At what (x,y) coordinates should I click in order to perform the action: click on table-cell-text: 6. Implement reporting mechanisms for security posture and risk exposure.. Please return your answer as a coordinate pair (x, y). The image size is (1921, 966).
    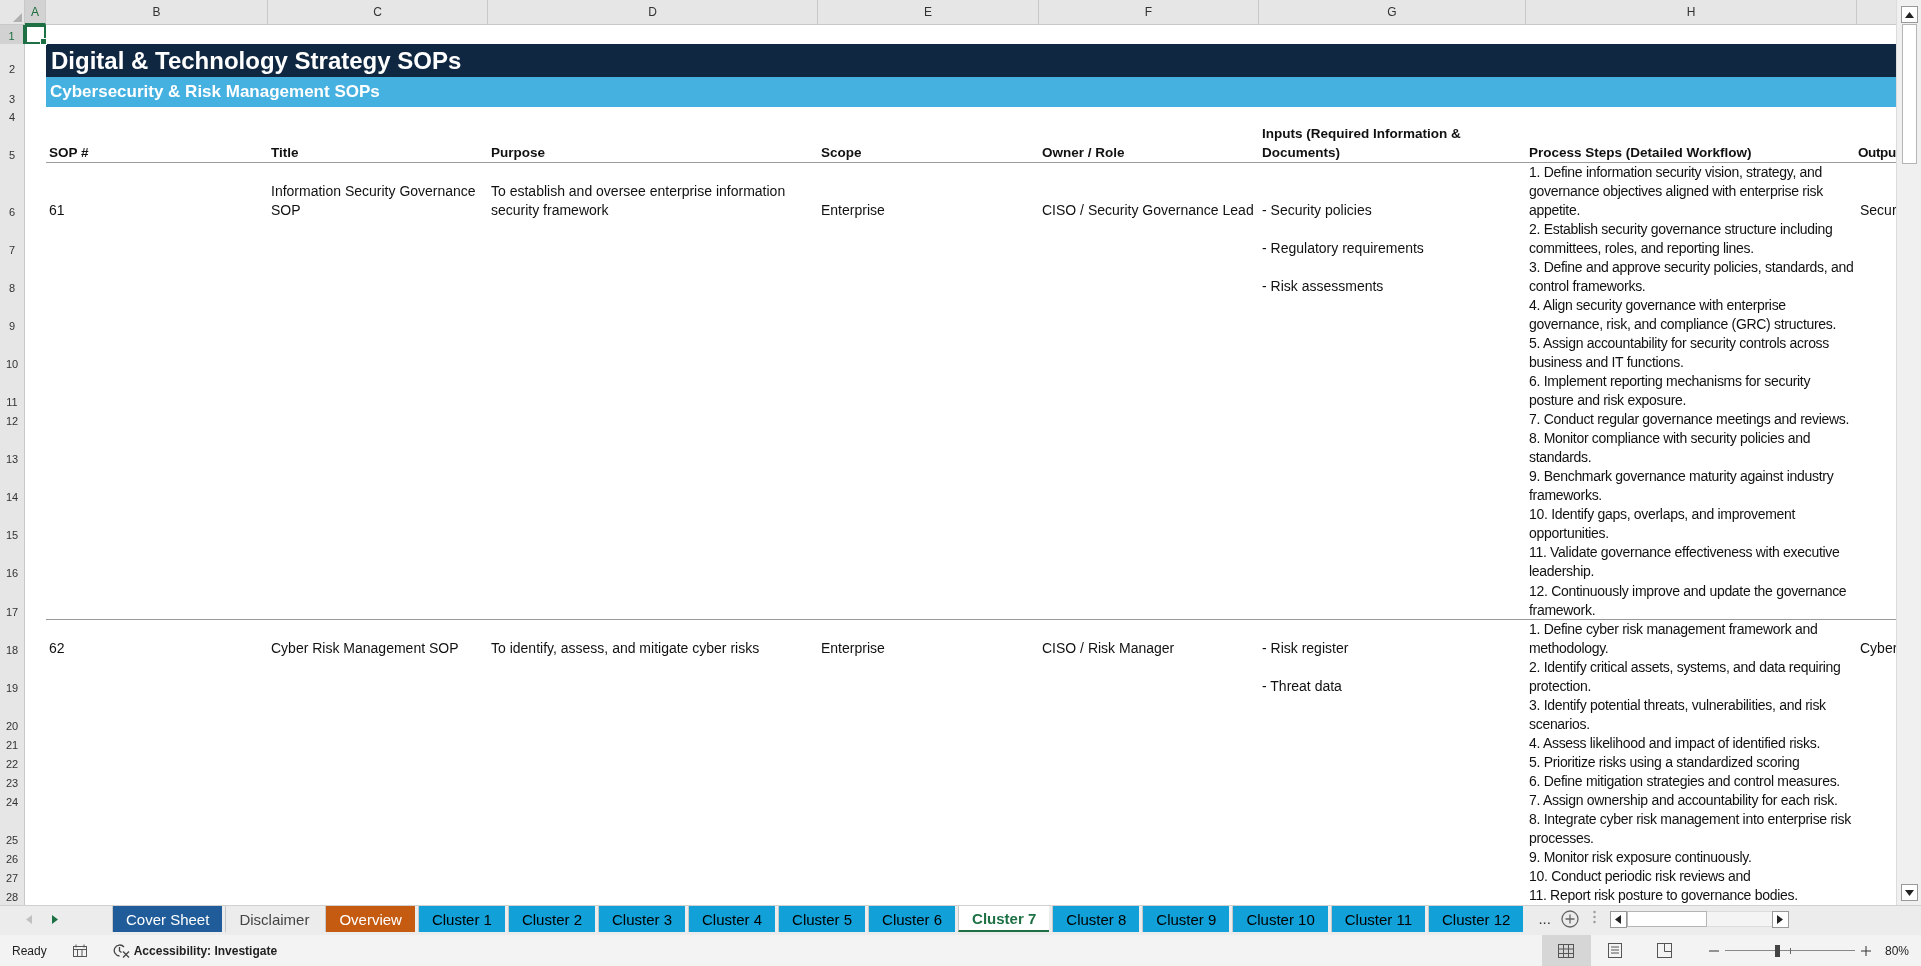
    Looking at the image, I should click on (1670, 391).